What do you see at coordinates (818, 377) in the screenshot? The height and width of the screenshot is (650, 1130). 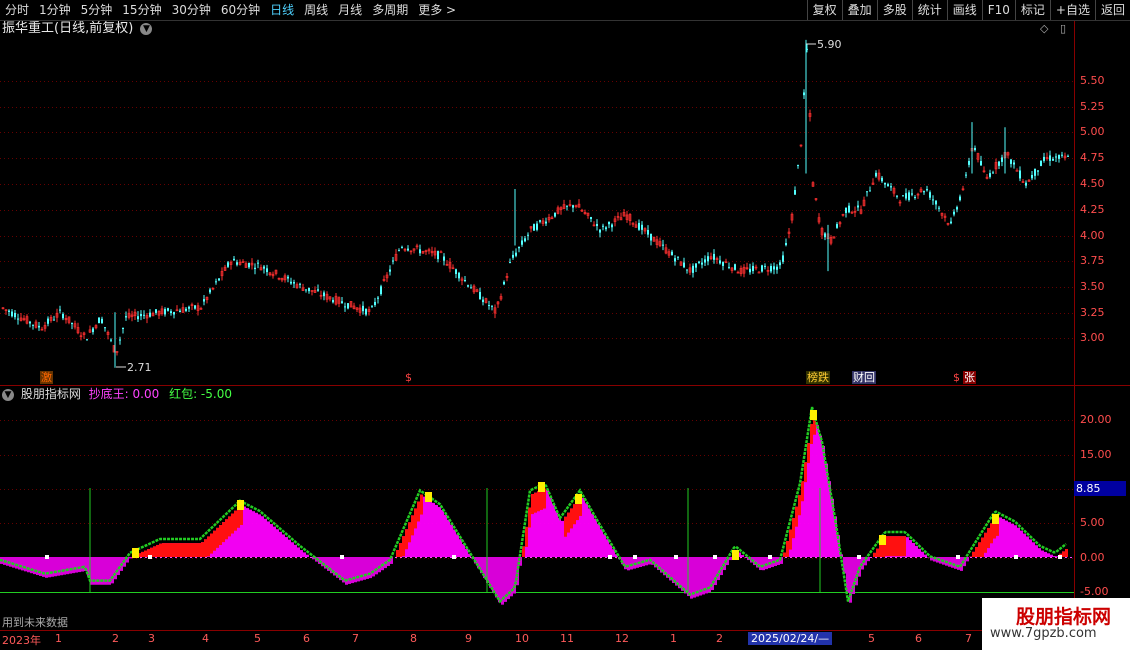 I see `event-tag: 榜跌` at bounding box center [818, 377].